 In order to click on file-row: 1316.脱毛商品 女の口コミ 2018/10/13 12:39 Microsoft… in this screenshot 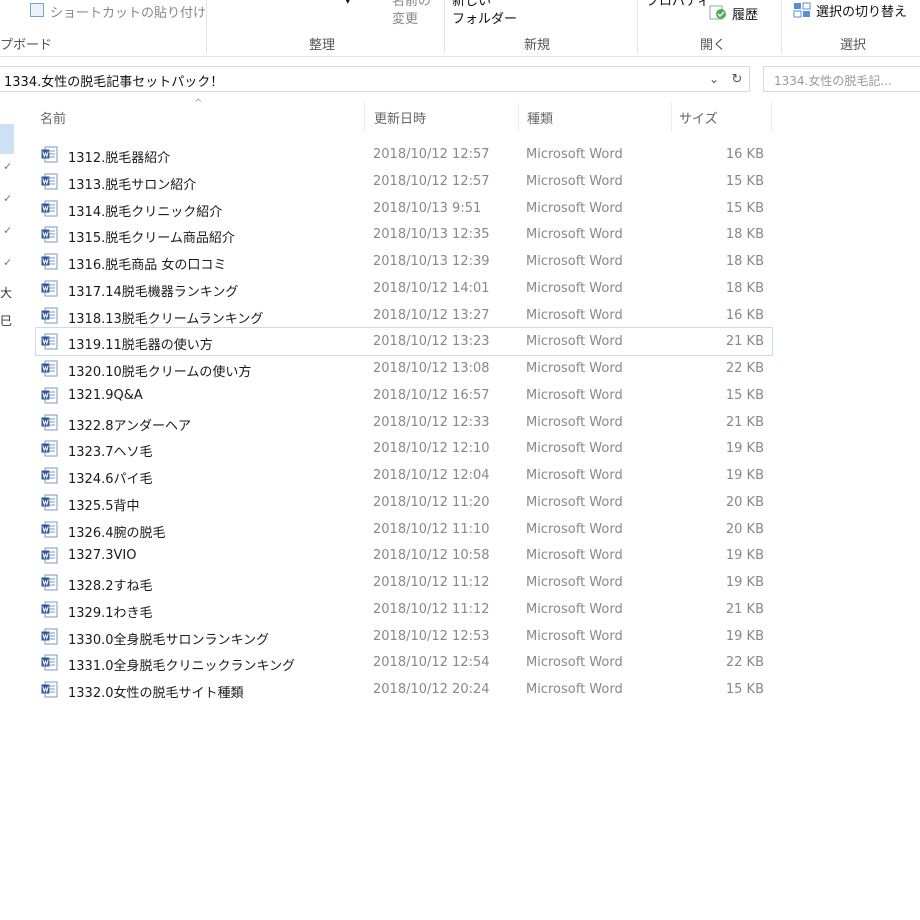, I will do `click(404, 261)`.